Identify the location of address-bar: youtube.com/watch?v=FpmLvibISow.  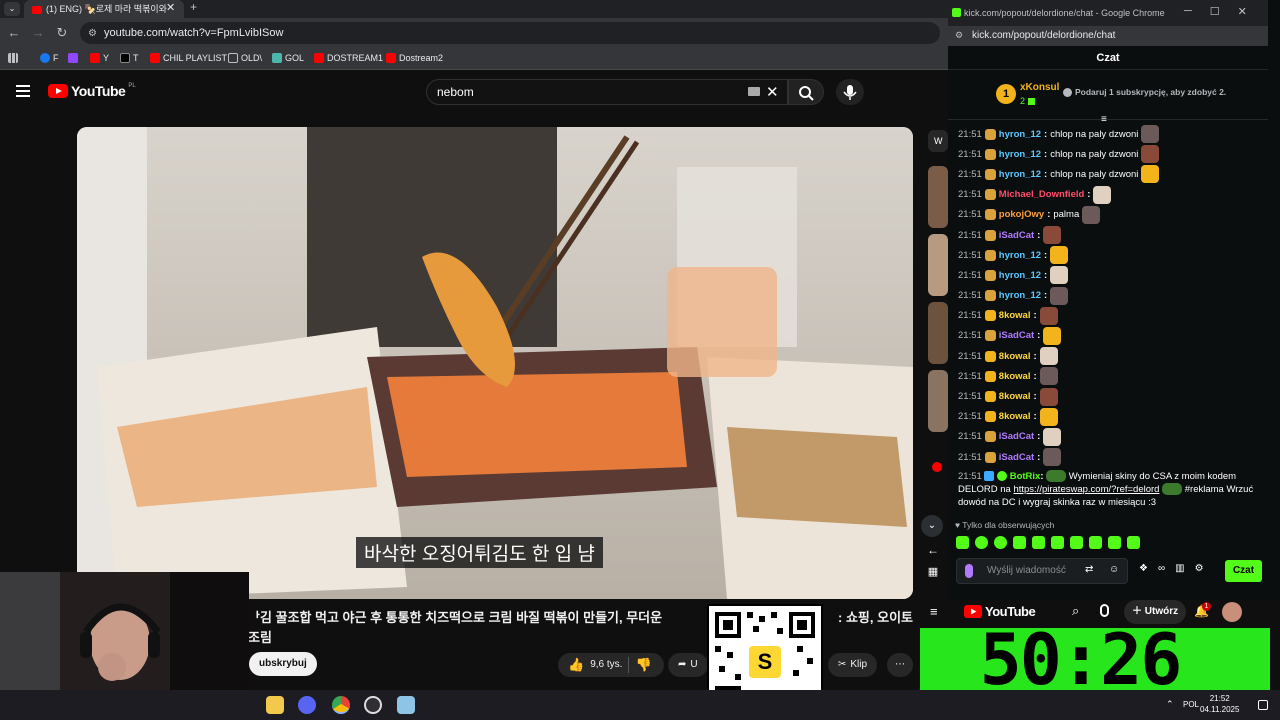
(510, 33).